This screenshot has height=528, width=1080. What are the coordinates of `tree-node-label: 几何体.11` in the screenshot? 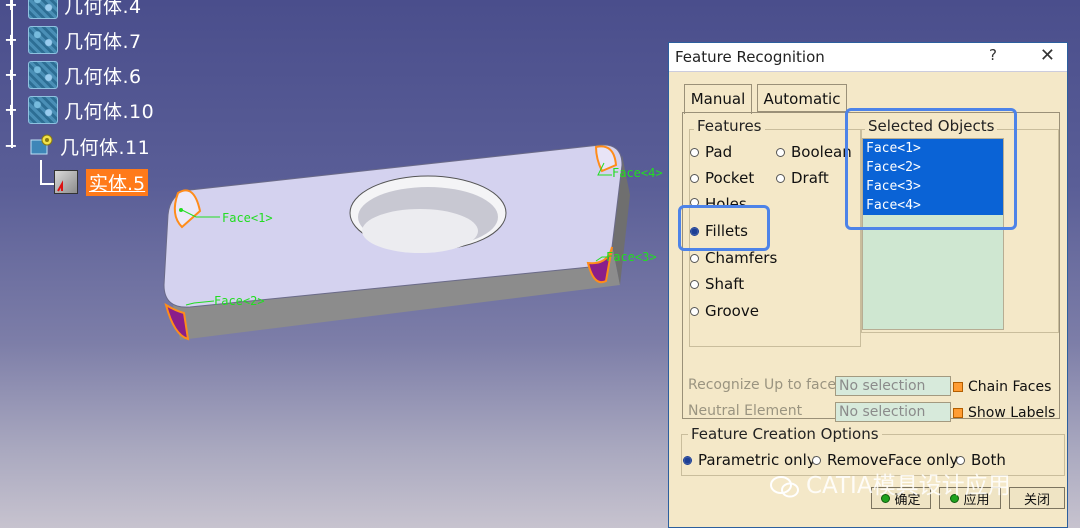 It's located at (105, 147).